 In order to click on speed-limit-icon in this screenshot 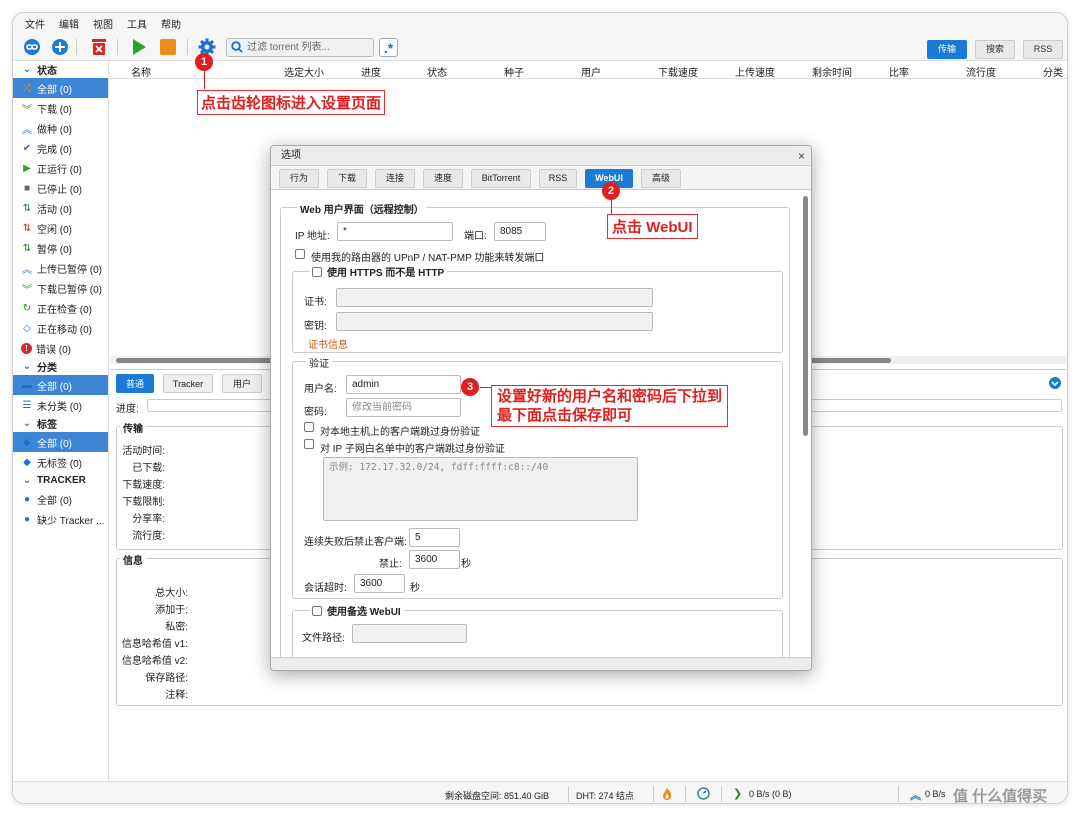, I will do `click(703, 794)`.